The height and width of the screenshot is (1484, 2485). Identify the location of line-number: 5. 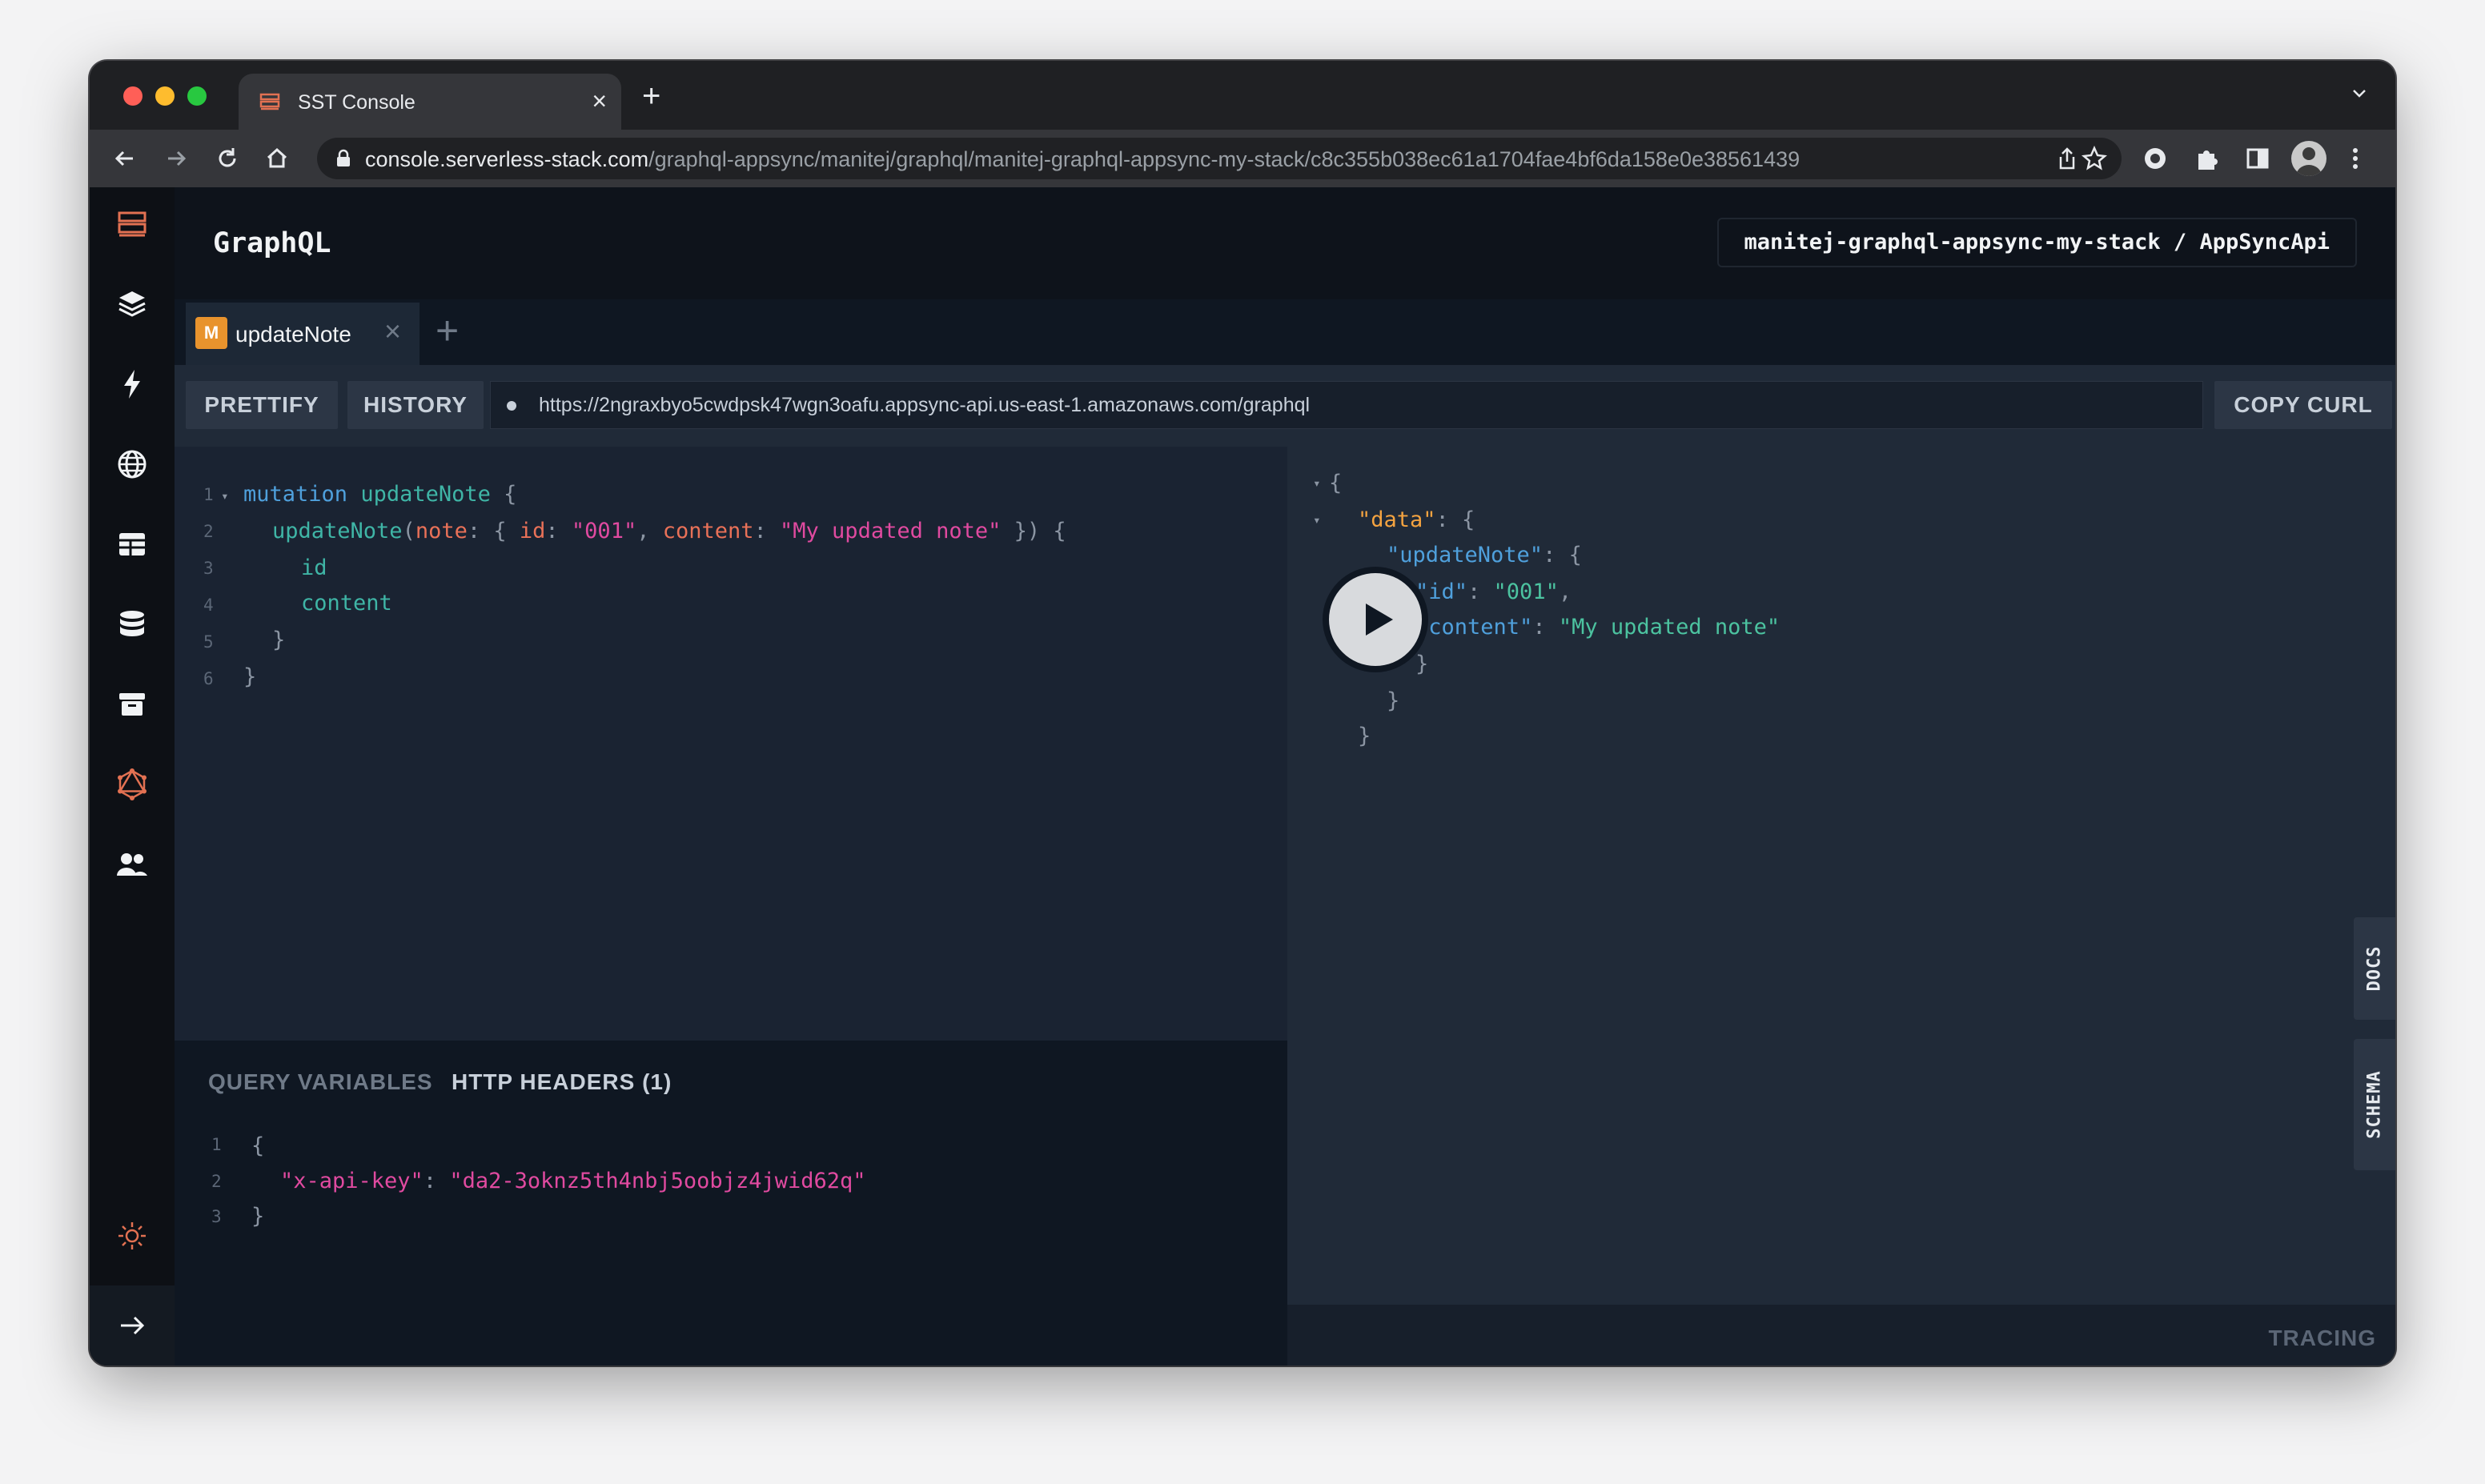
(208, 642).